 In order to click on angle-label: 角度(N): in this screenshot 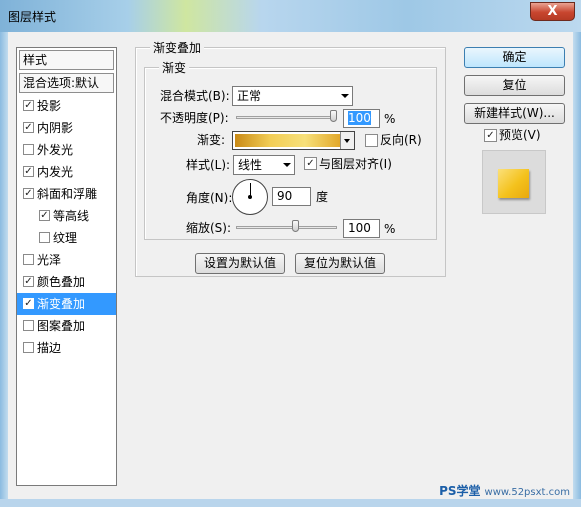, I will do `click(209, 198)`.